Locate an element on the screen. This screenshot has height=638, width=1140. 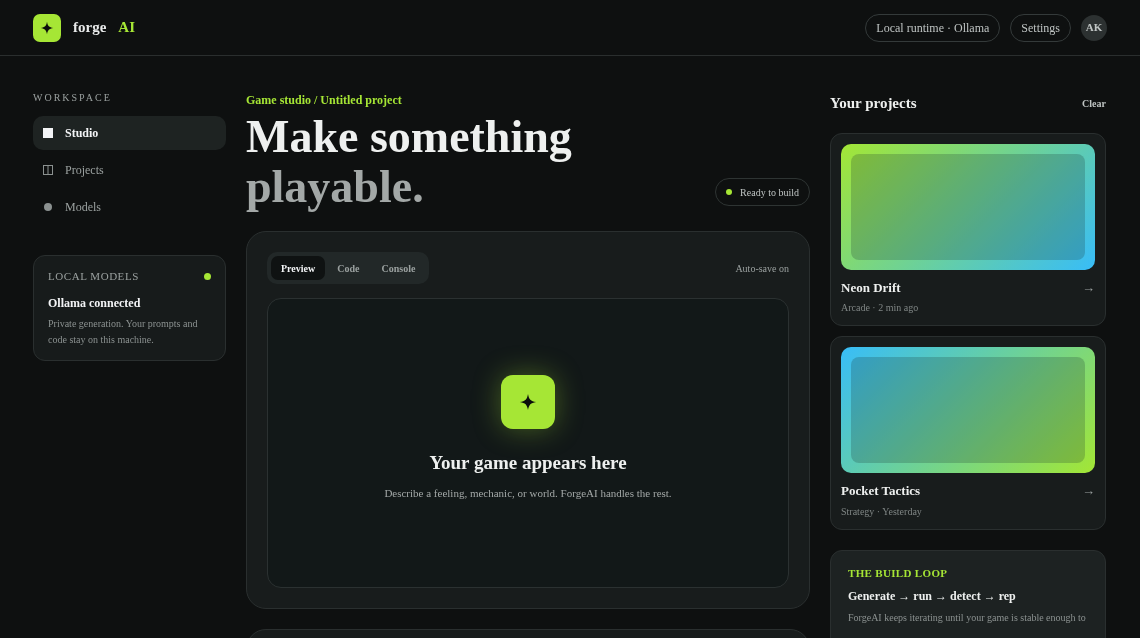
section-heading: WORKSPACE is located at coordinates (73, 98).